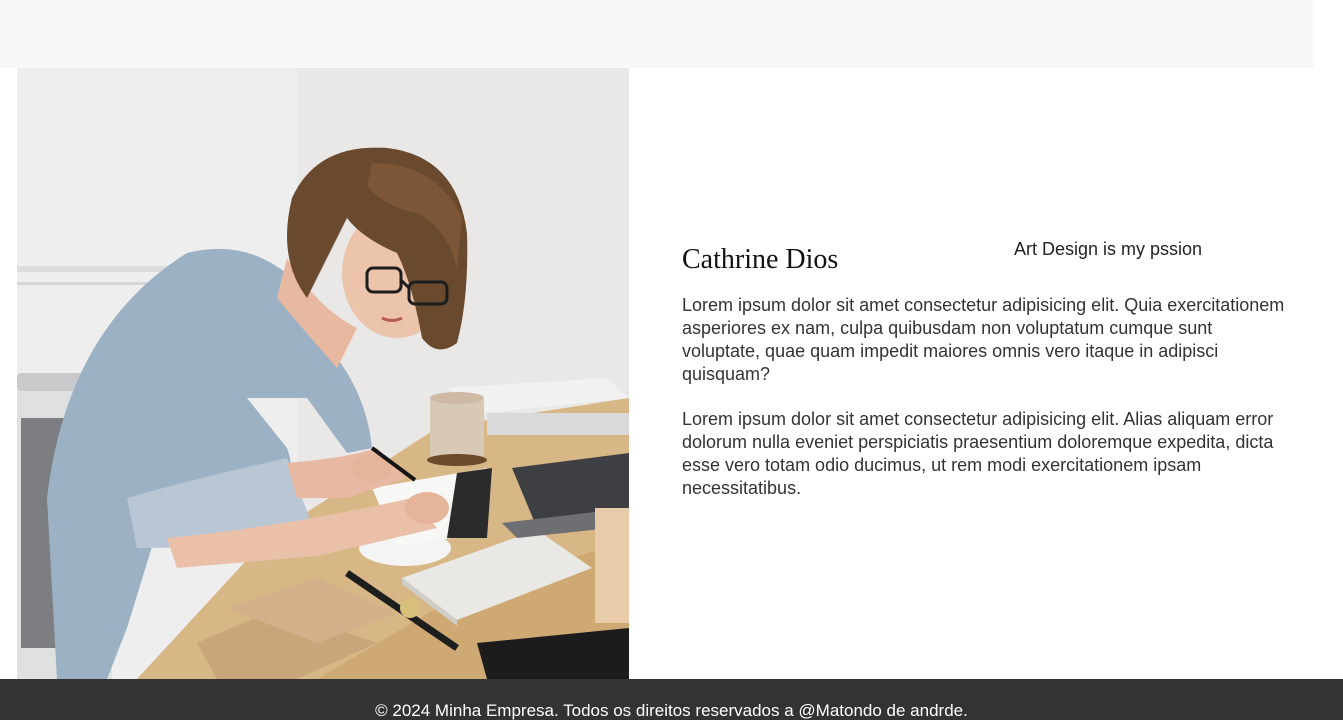 The image size is (1343, 720). I want to click on top-bar, so click(657, 34).